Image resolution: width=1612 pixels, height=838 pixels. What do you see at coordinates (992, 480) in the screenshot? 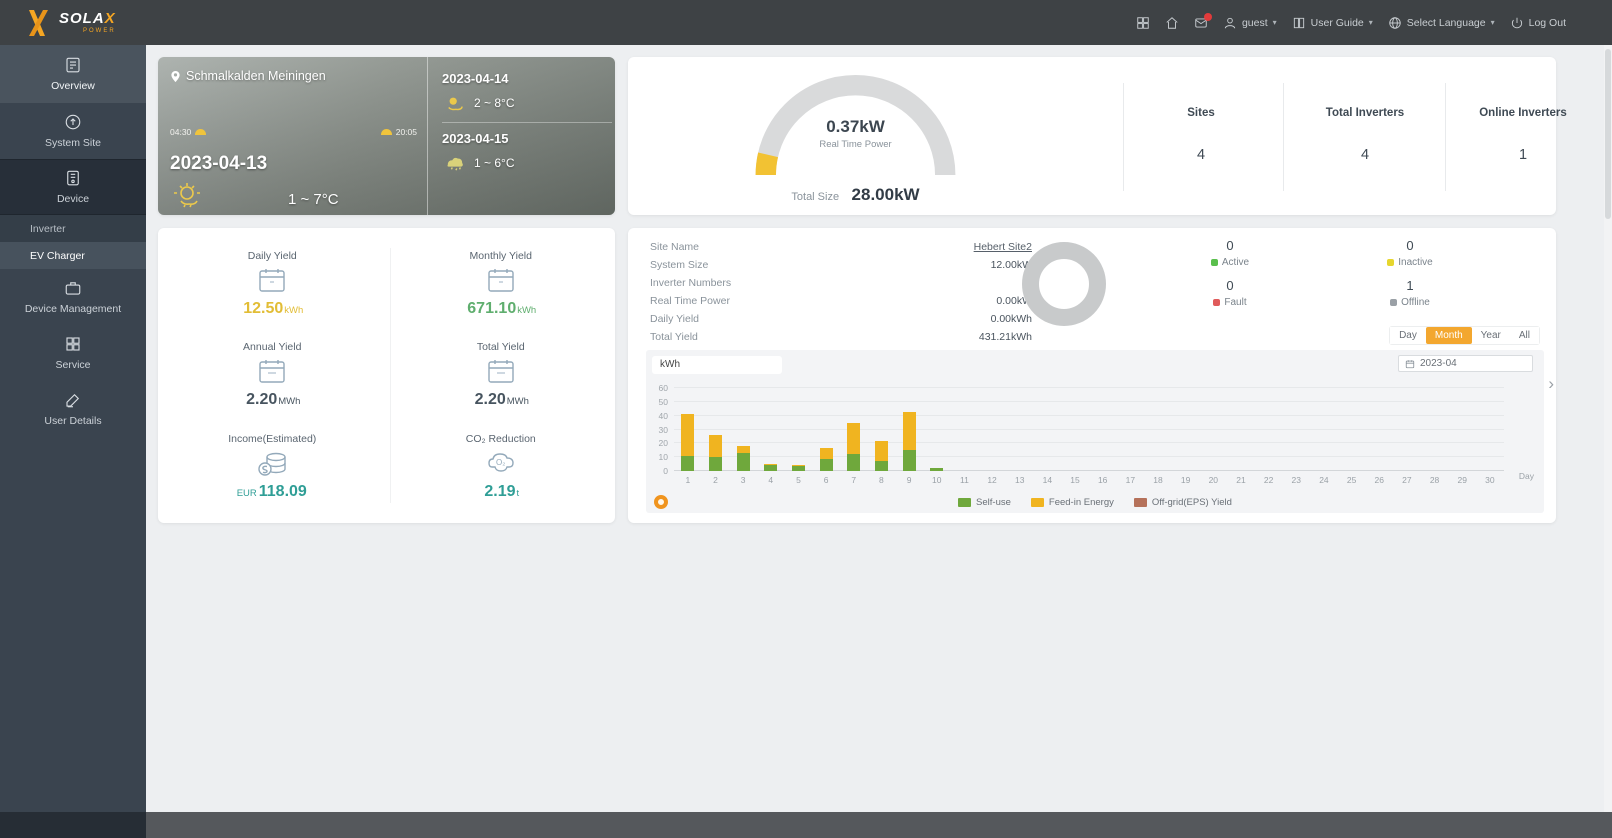
I see `x-tick-label: 12` at bounding box center [992, 480].